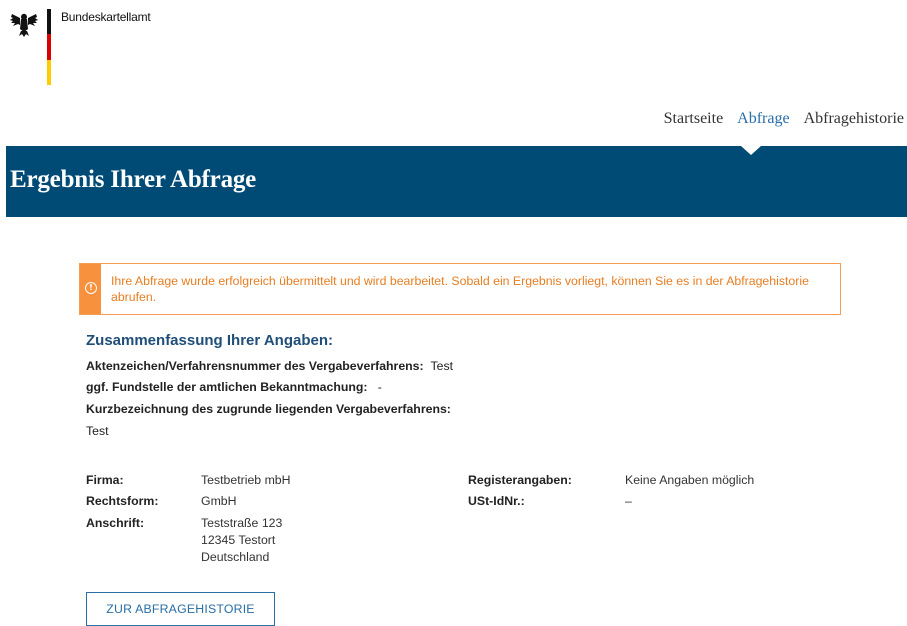 The image size is (907, 626). I want to click on rechtsform-value: GmbH, so click(219, 501).